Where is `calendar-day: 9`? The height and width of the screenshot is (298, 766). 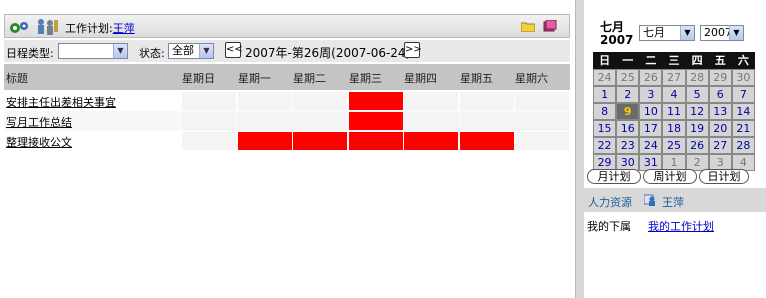 calendar-day: 9 is located at coordinates (628, 111).